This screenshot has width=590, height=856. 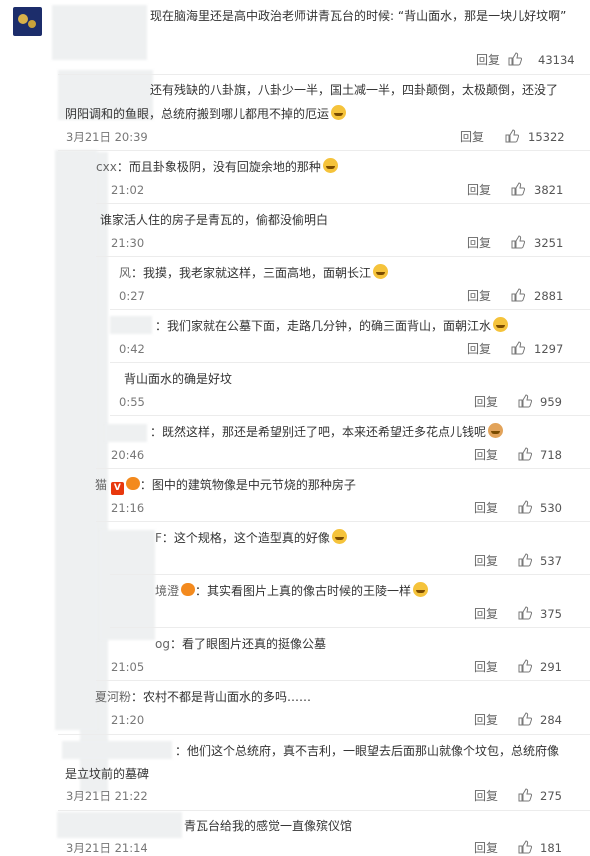 What do you see at coordinates (551, 848) in the screenshot?
I see `like-count: 181` at bounding box center [551, 848].